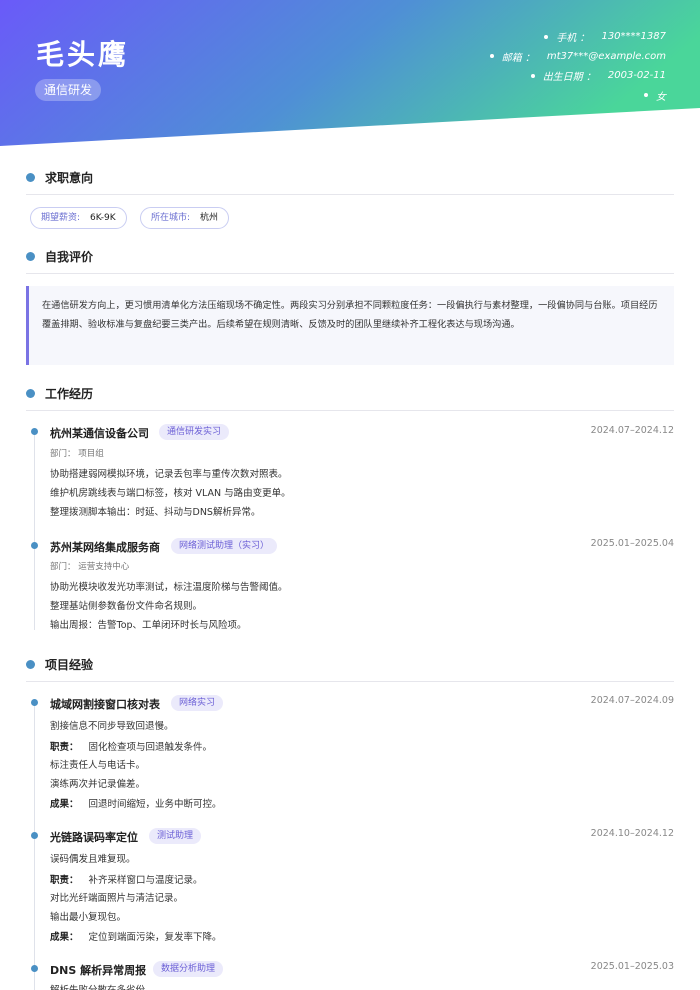 This screenshot has width=700, height=990. What do you see at coordinates (103, 218) in the screenshot?
I see `pill-value: 6K-9K` at bounding box center [103, 218].